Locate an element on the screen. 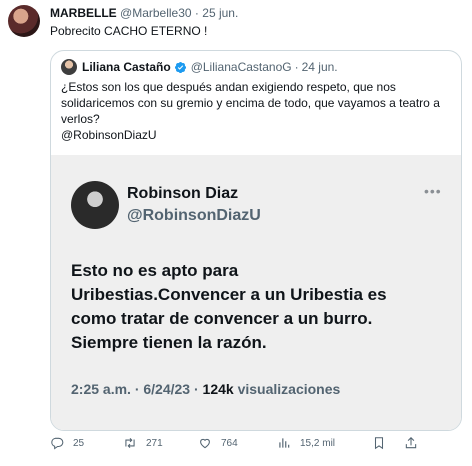  author-name: MARBELLE is located at coordinates (83, 13).